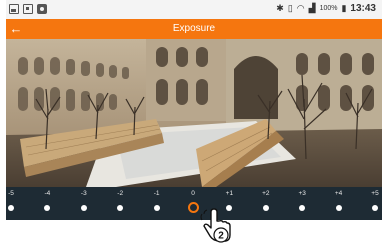 The image size is (382, 244). Describe the element at coordinates (229, 193) in the screenshot. I see `exposure-tick-label: +1` at that location.